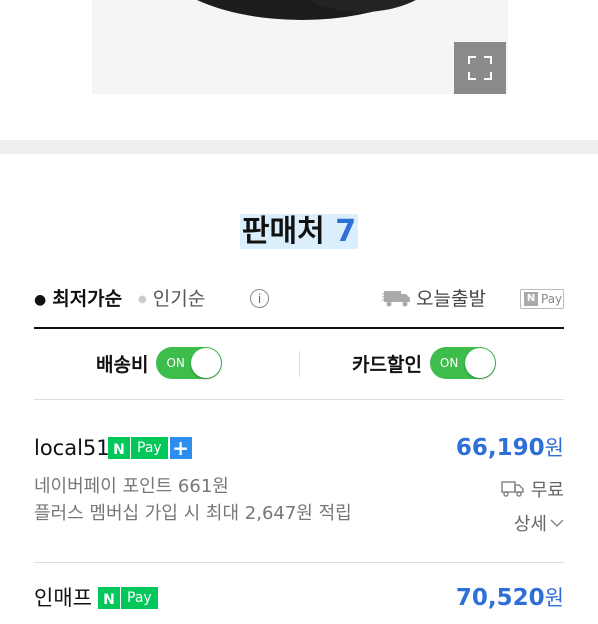  I want to click on seller-row: 인매프 N Pay 70,520원, so click(299, 604).